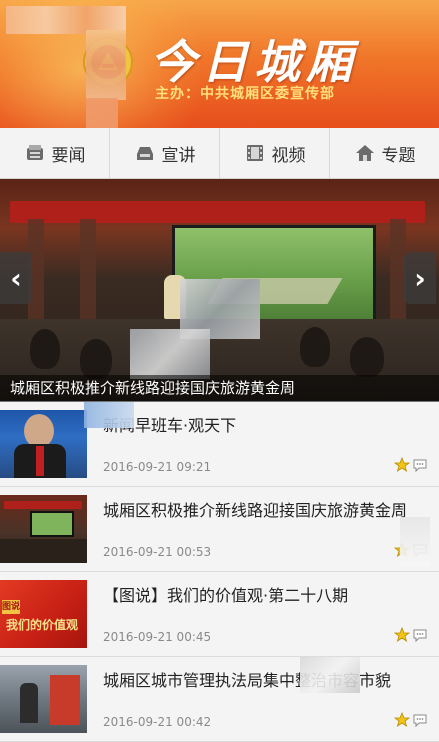 The image size is (439, 742). What do you see at coordinates (68, 155) in the screenshot?
I see `tab-label: 要闻` at bounding box center [68, 155].